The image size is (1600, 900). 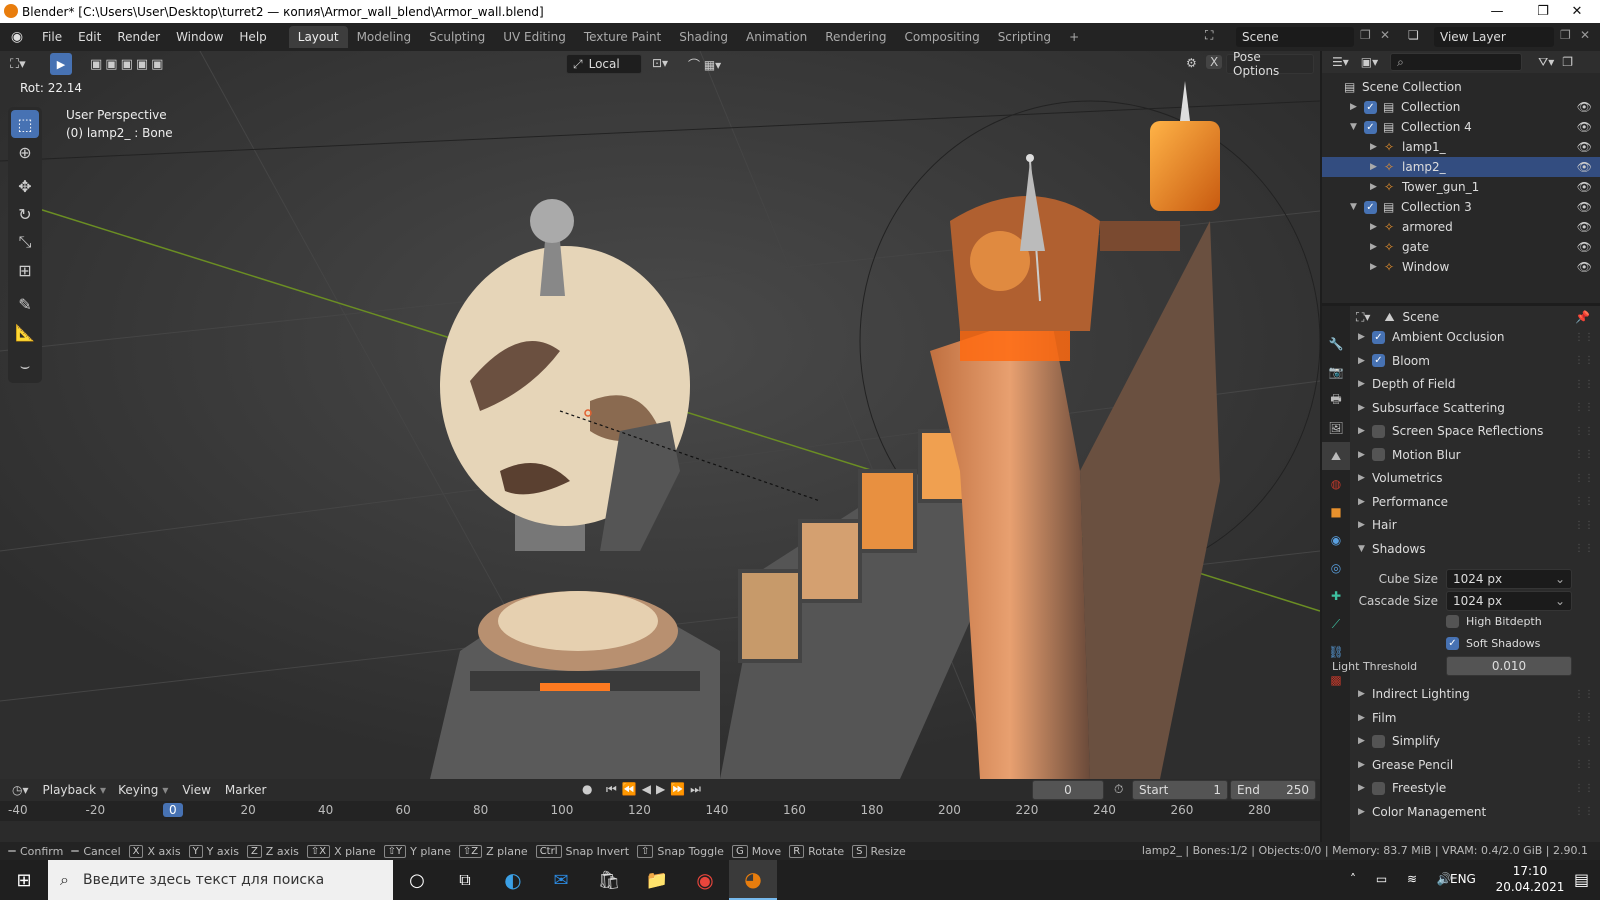 What do you see at coordinates (1273, 790) in the screenshot?
I see `end-frame-input: End 250` at bounding box center [1273, 790].